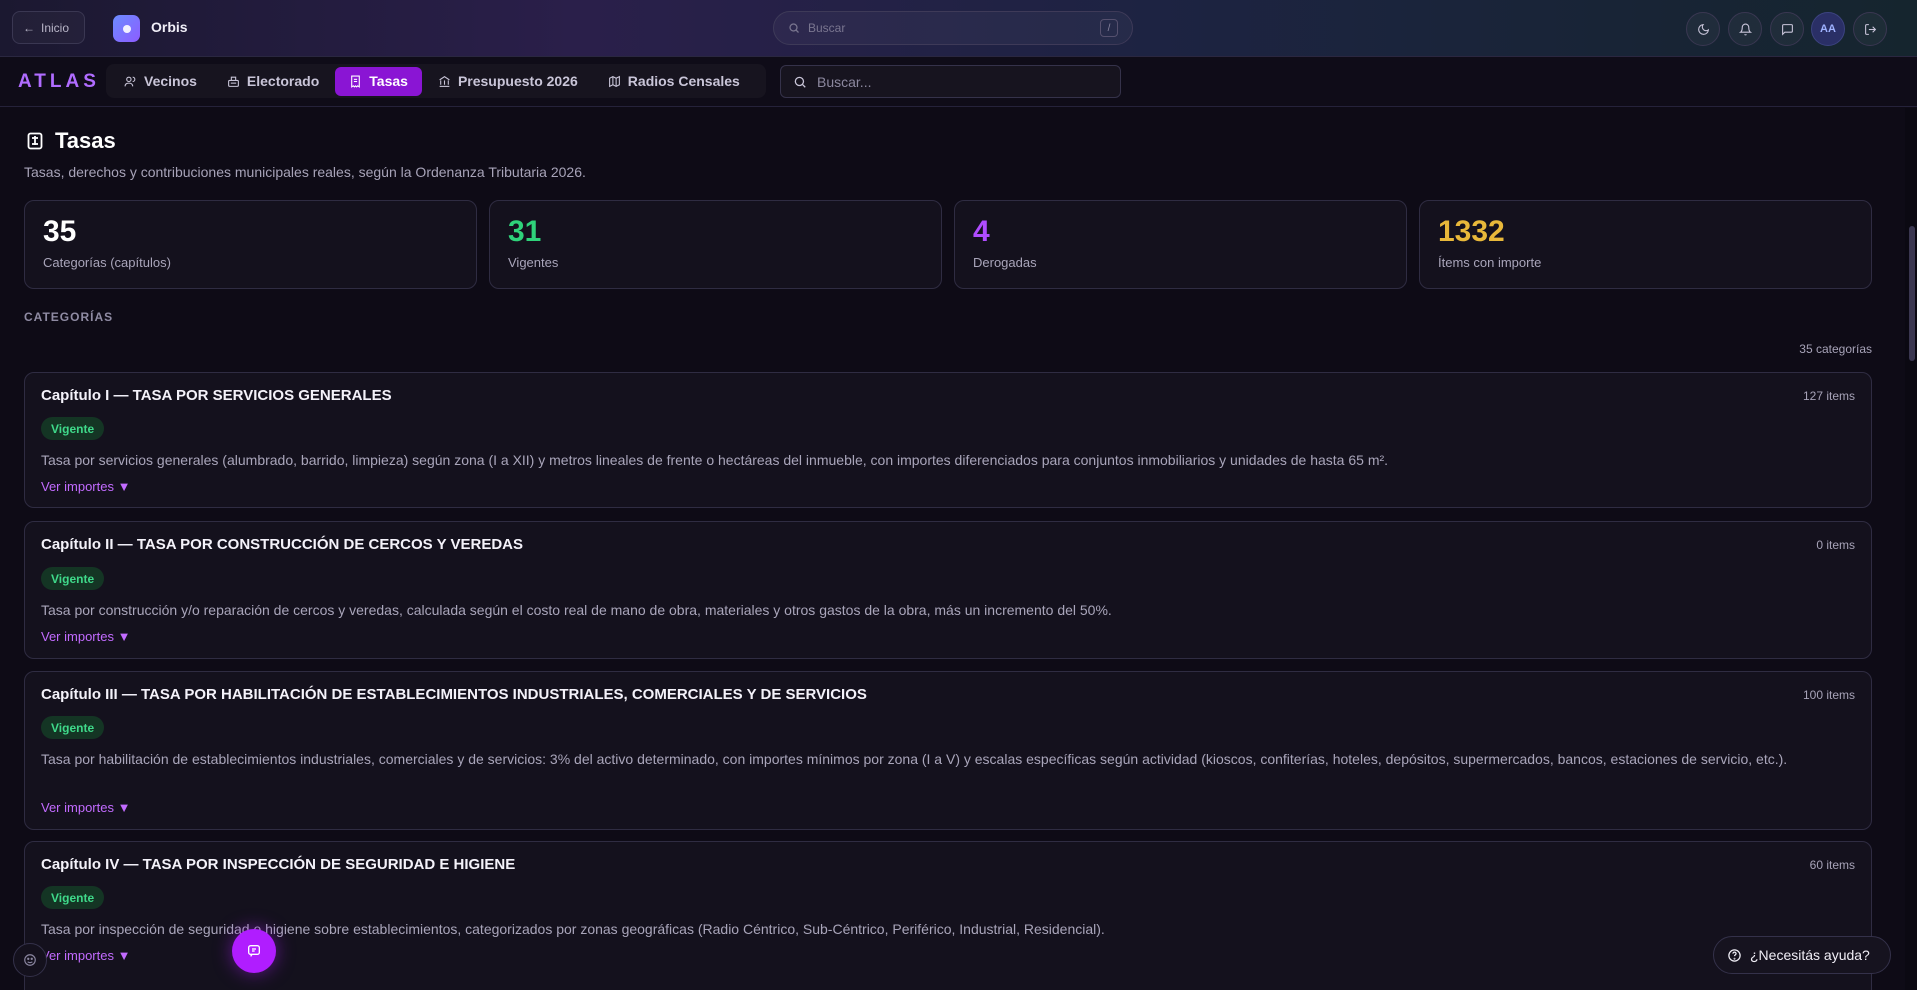 The width and height of the screenshot is (1917, 990). I want to click on page-title: Tasas, so click(85, 140).